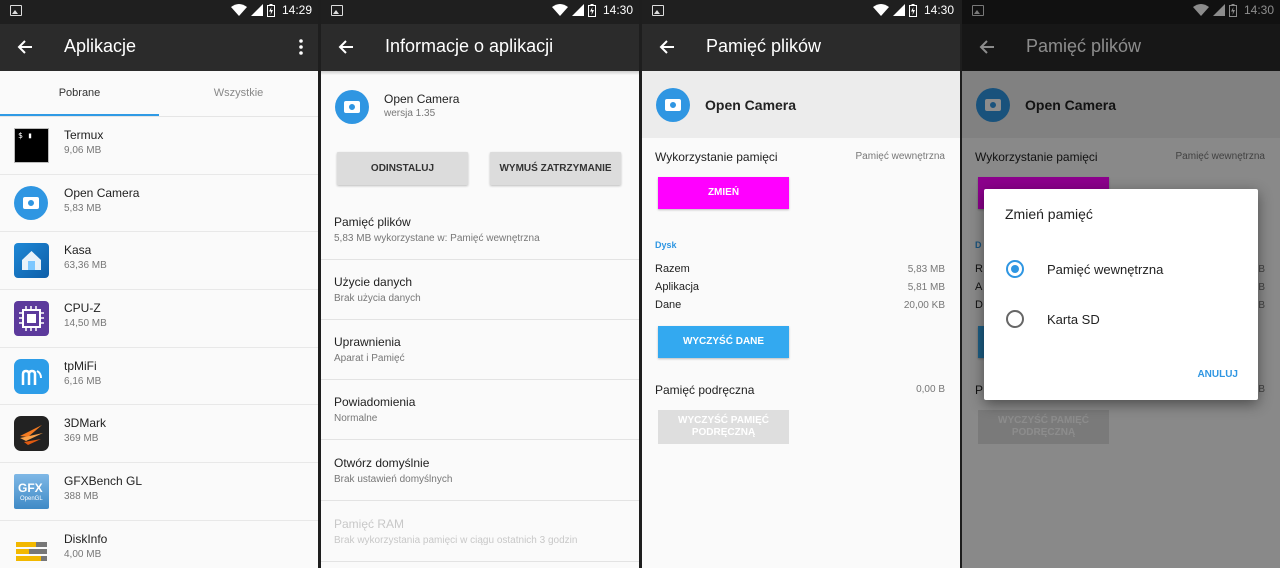 The width and height of the screenshot is (1280, 568). Describe the element at coordinates (159, 261) in the screenshot. I see `list-item: Kasa 63,36 MB` at that location.